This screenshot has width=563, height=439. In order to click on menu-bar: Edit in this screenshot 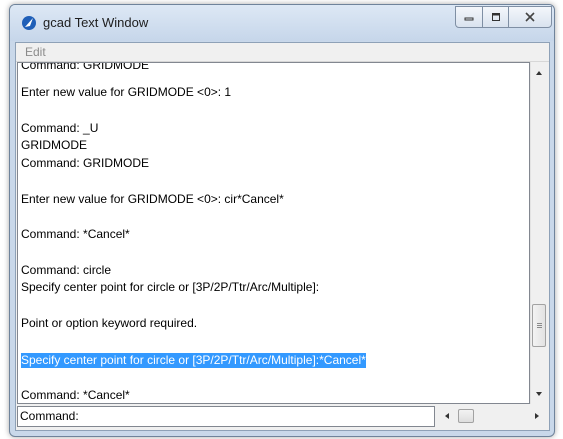, I will do `click(282, 52)`.